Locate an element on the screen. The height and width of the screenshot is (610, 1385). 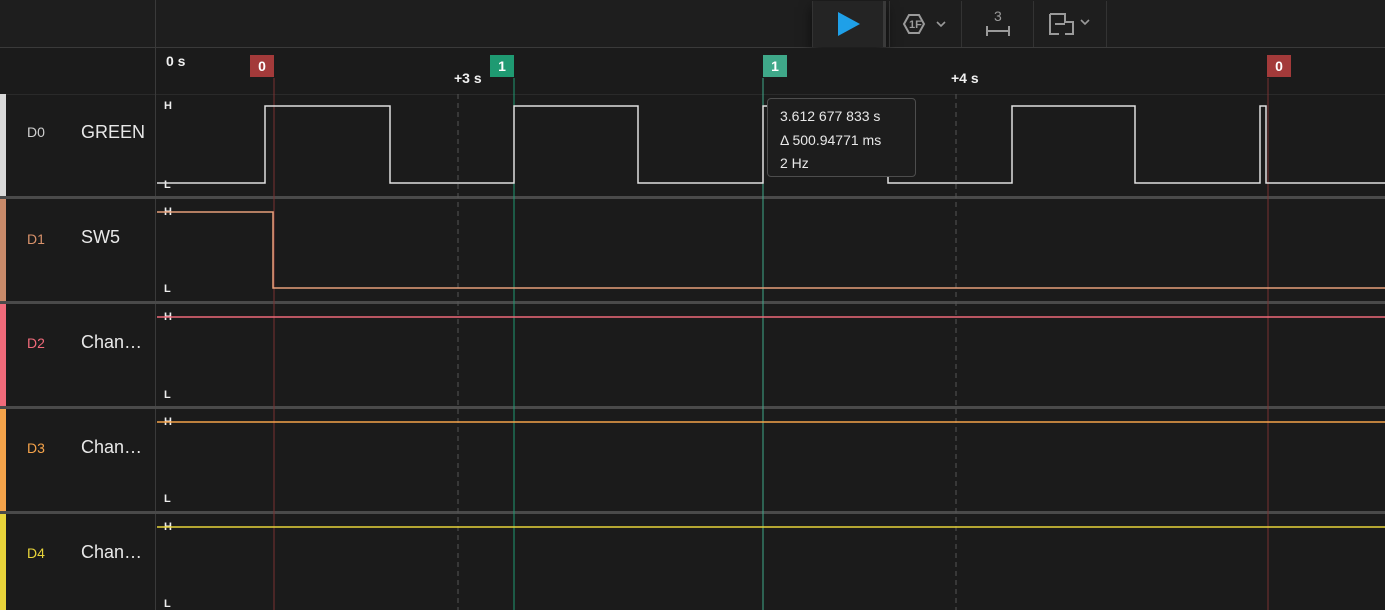
tooltip-time: 3.612 677 833 s is located at coordinates (830, 116).